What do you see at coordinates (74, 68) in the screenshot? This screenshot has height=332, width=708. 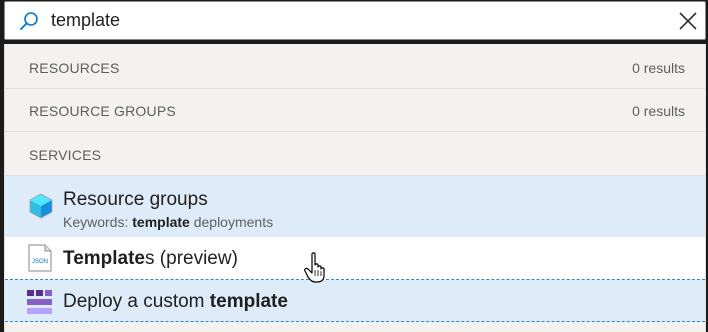 I see `section-title: RESOURCES` at bounding box center [74, 68].